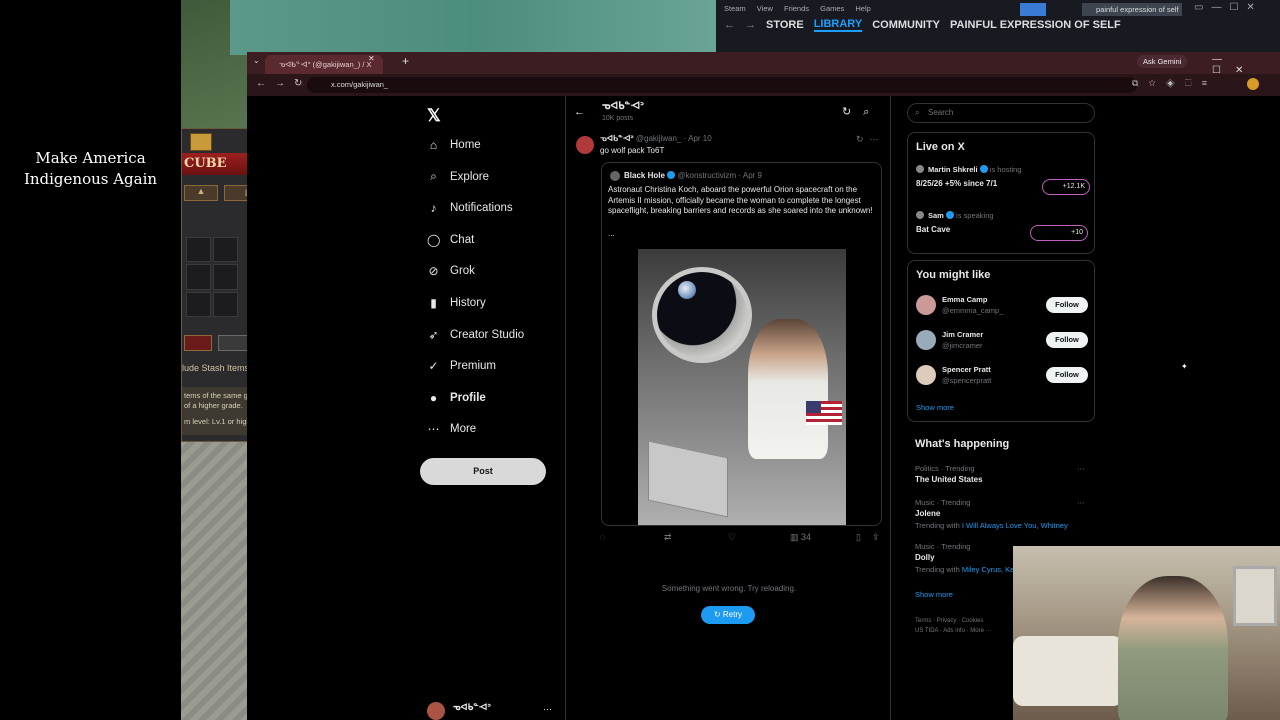 Image resolution: width=1280 pixels, height=720 pixels. Describe the element at coordinates (452, 429) in the screenshot. I see `nav-more: ⋯ More` at that location.